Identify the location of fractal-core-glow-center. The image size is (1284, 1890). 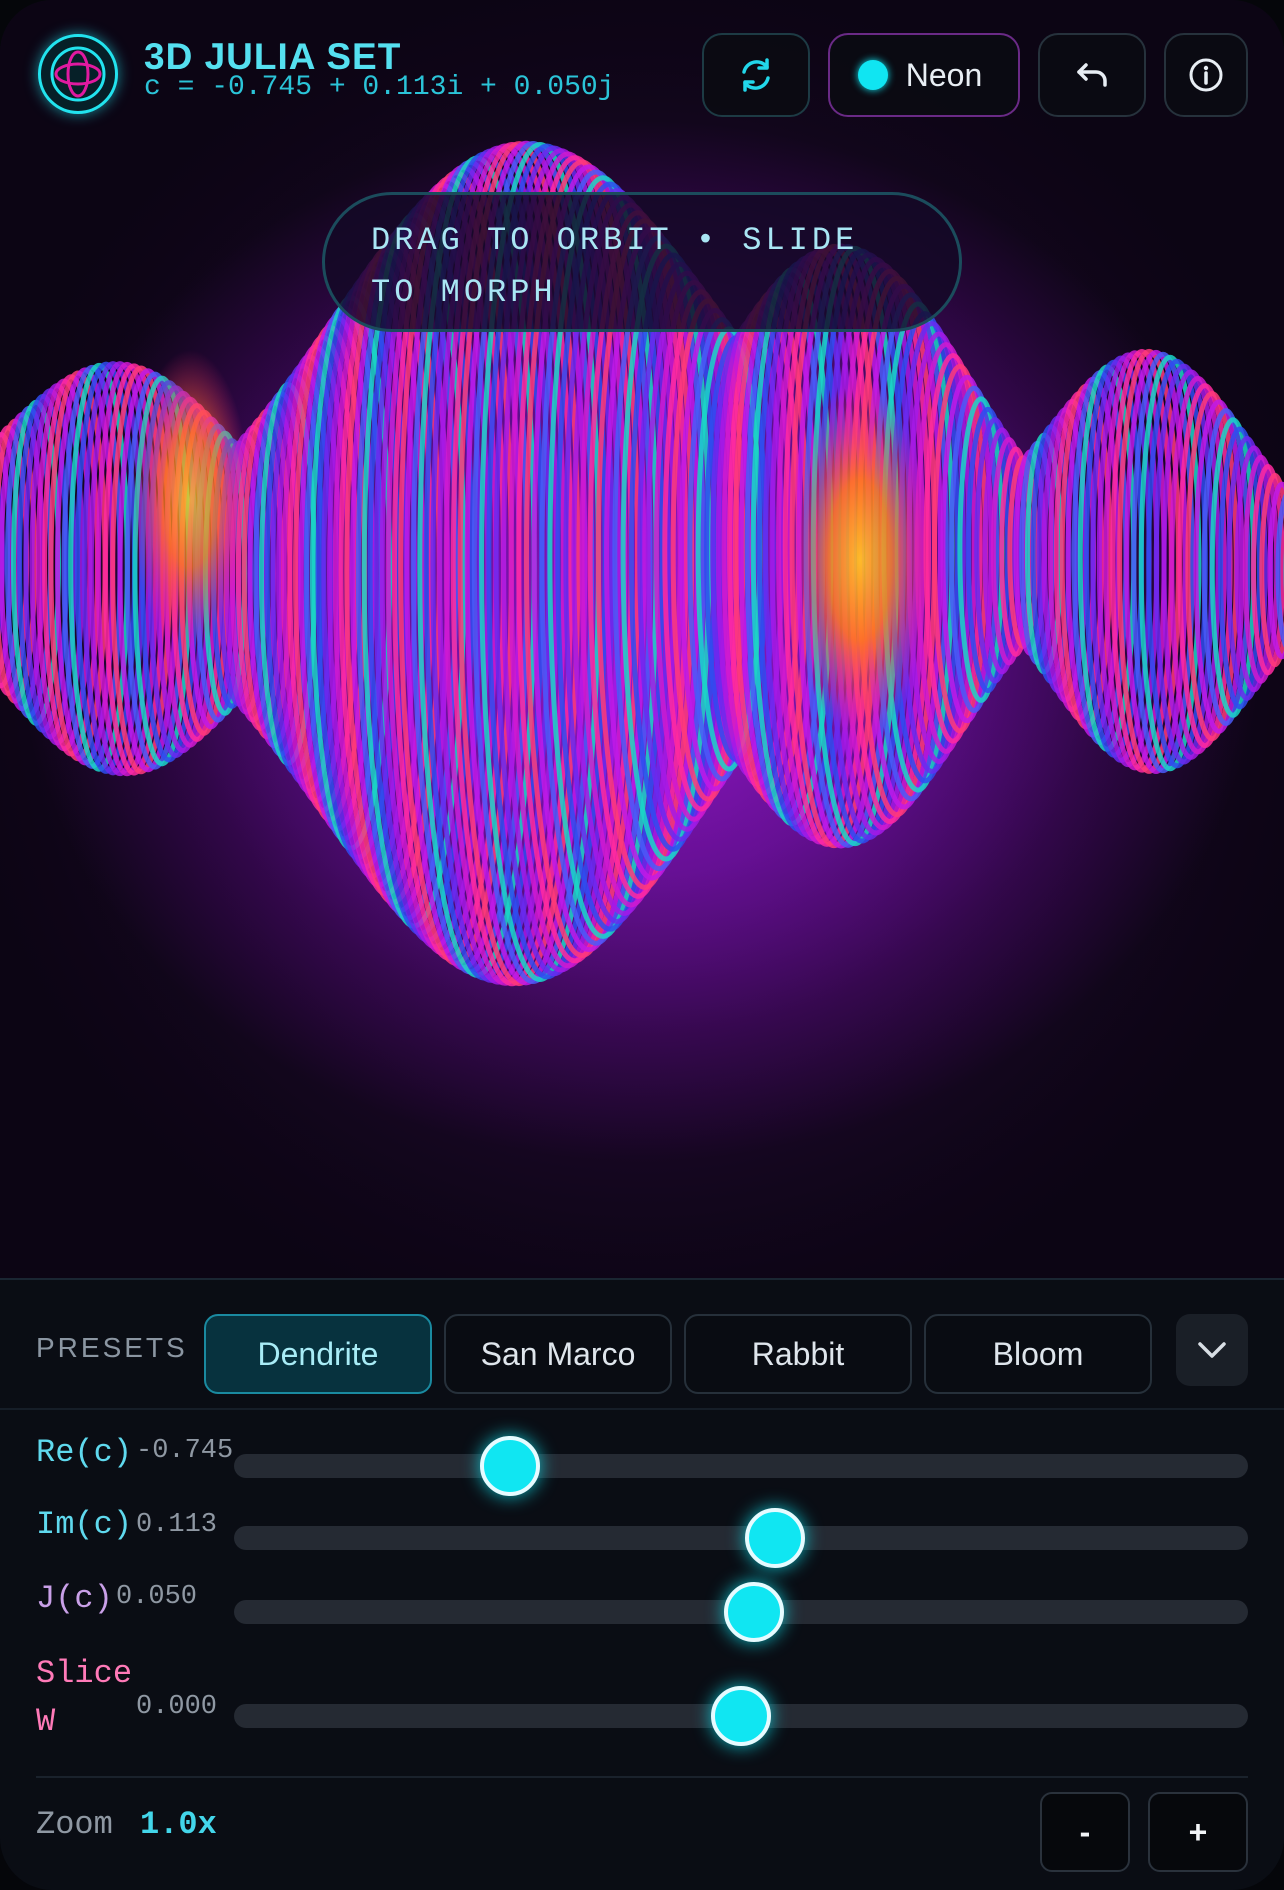
(860, 560).